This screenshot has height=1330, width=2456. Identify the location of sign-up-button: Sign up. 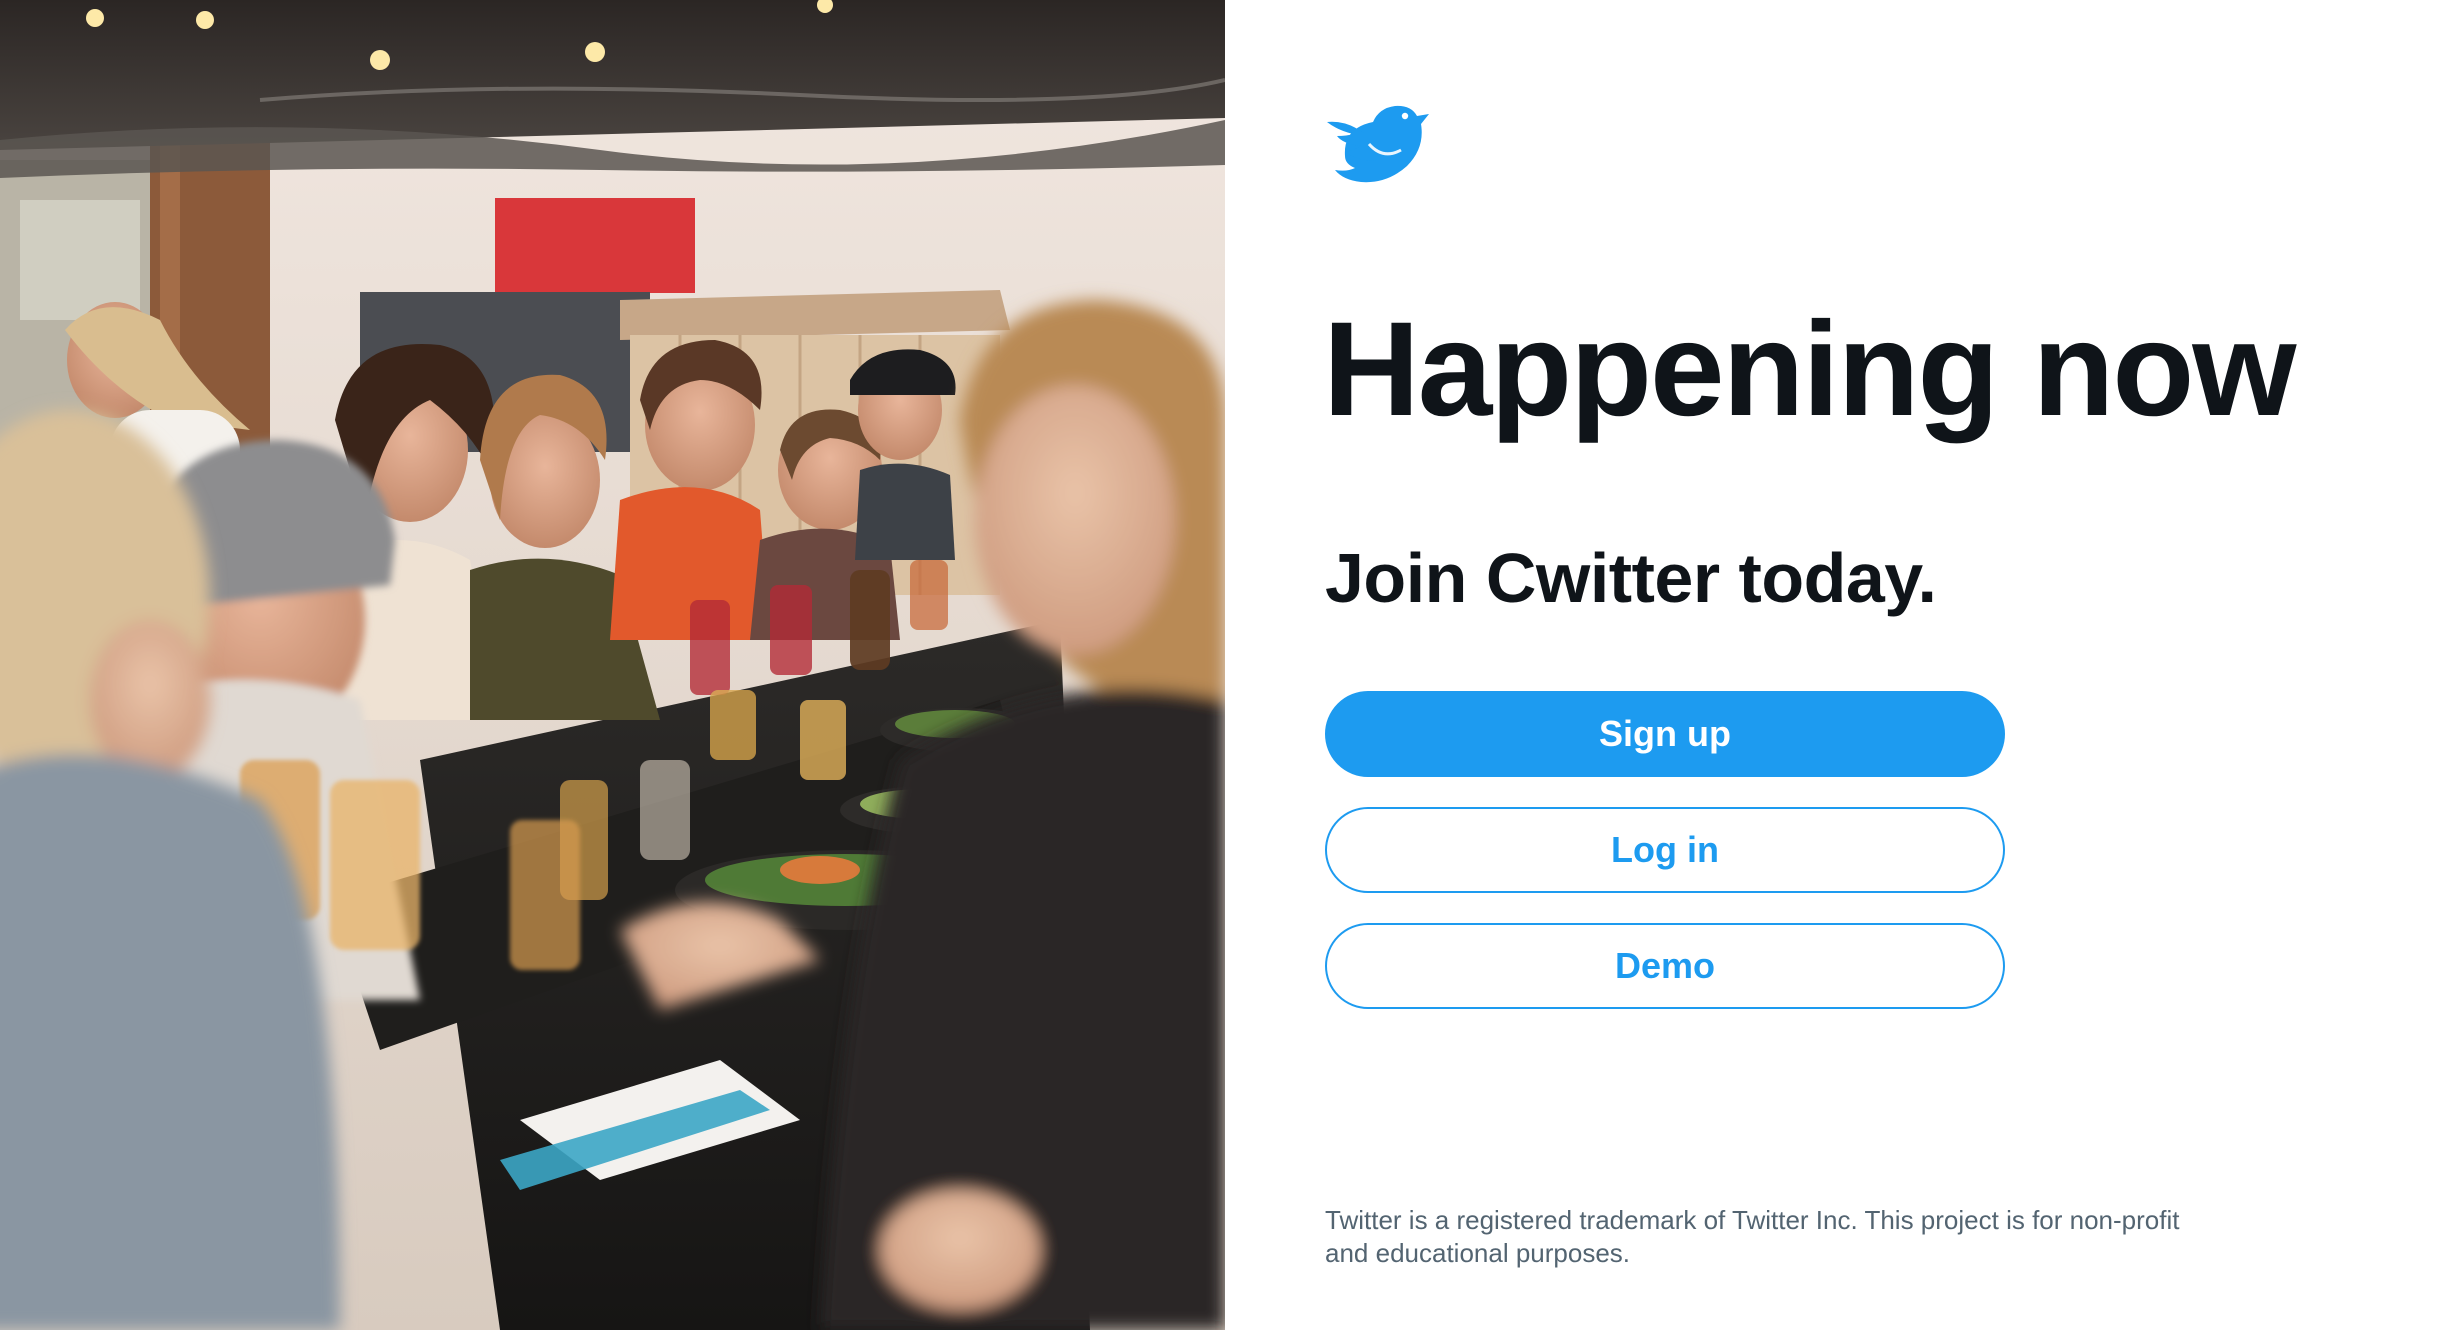
(1665, 734).